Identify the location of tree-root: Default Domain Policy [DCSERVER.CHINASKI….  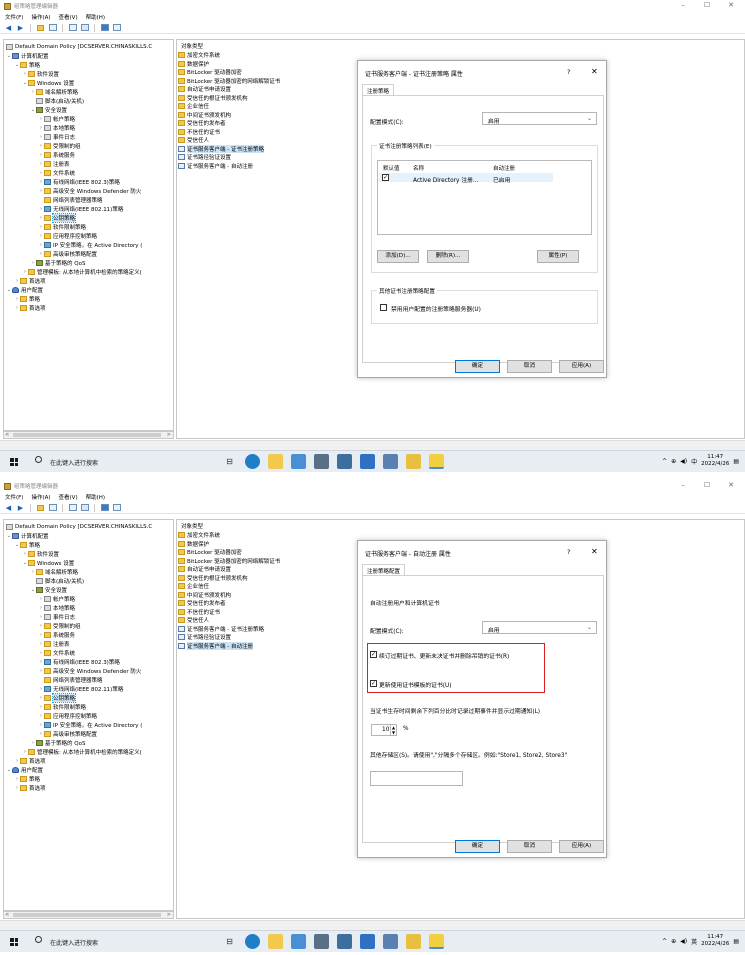
(79, 526).